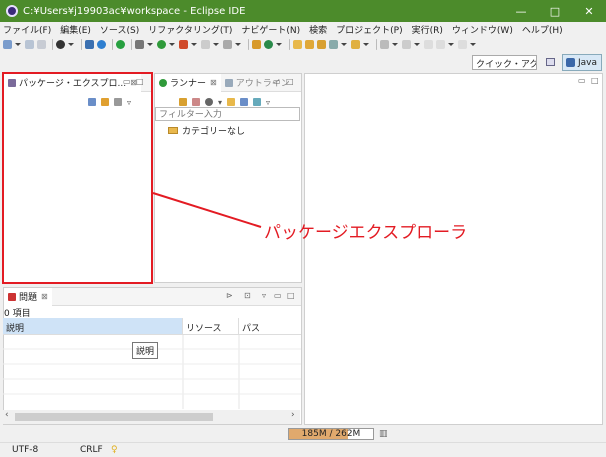  Describe the element at coordinates (297, 44) in the screenshot. I see `open-folder-icon` at that location.